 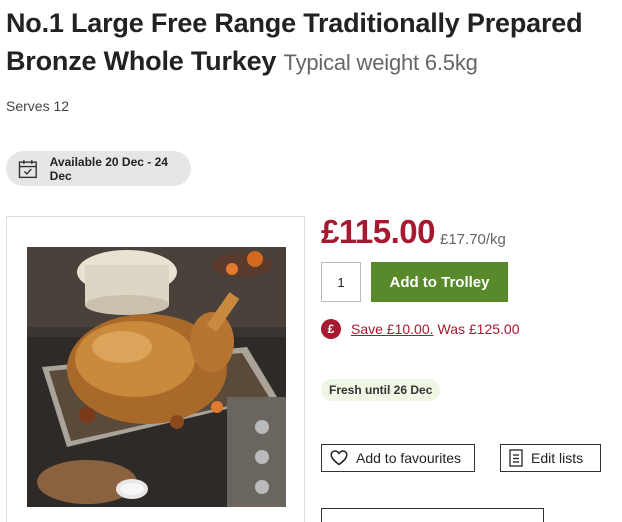 I want to click on availability-badge: Available 20 Dec - 24 Dec, so click(x=98, y=168).